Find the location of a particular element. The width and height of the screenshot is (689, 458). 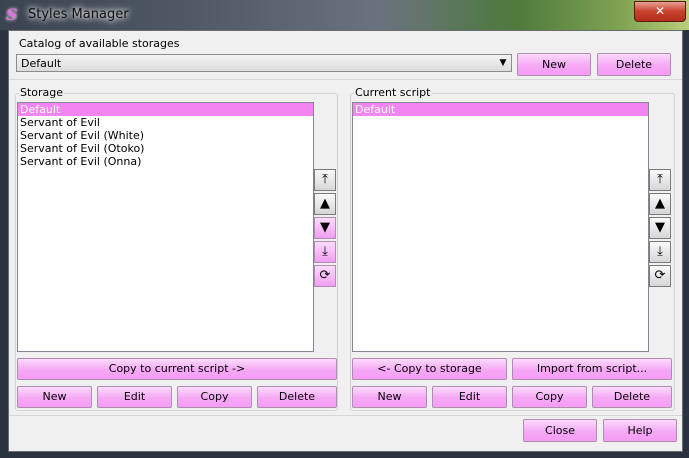

copy-to-storage-button: <- Copy to storage is located at coordinates (429, 369).